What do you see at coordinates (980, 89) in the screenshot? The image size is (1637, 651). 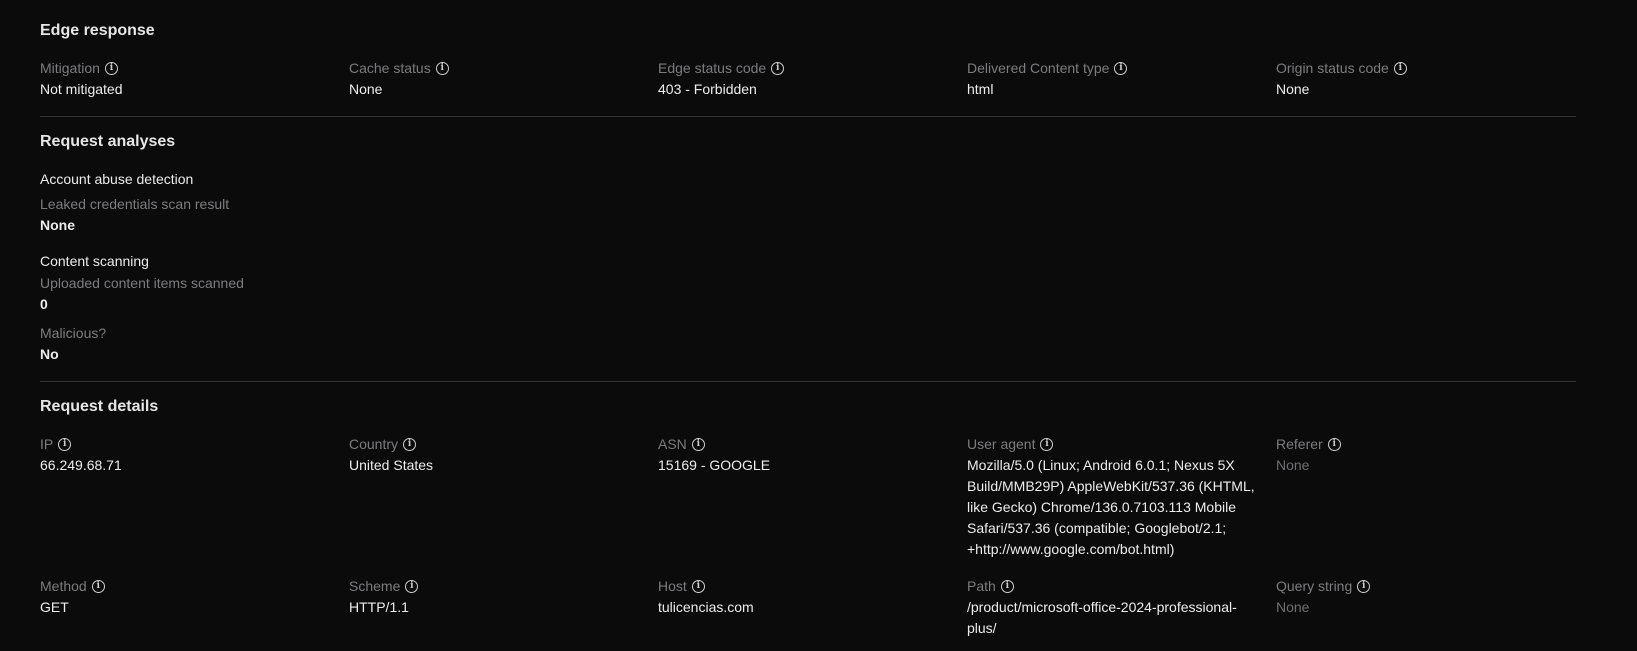 I see `field-value: html` at bounding box center [980, 89].